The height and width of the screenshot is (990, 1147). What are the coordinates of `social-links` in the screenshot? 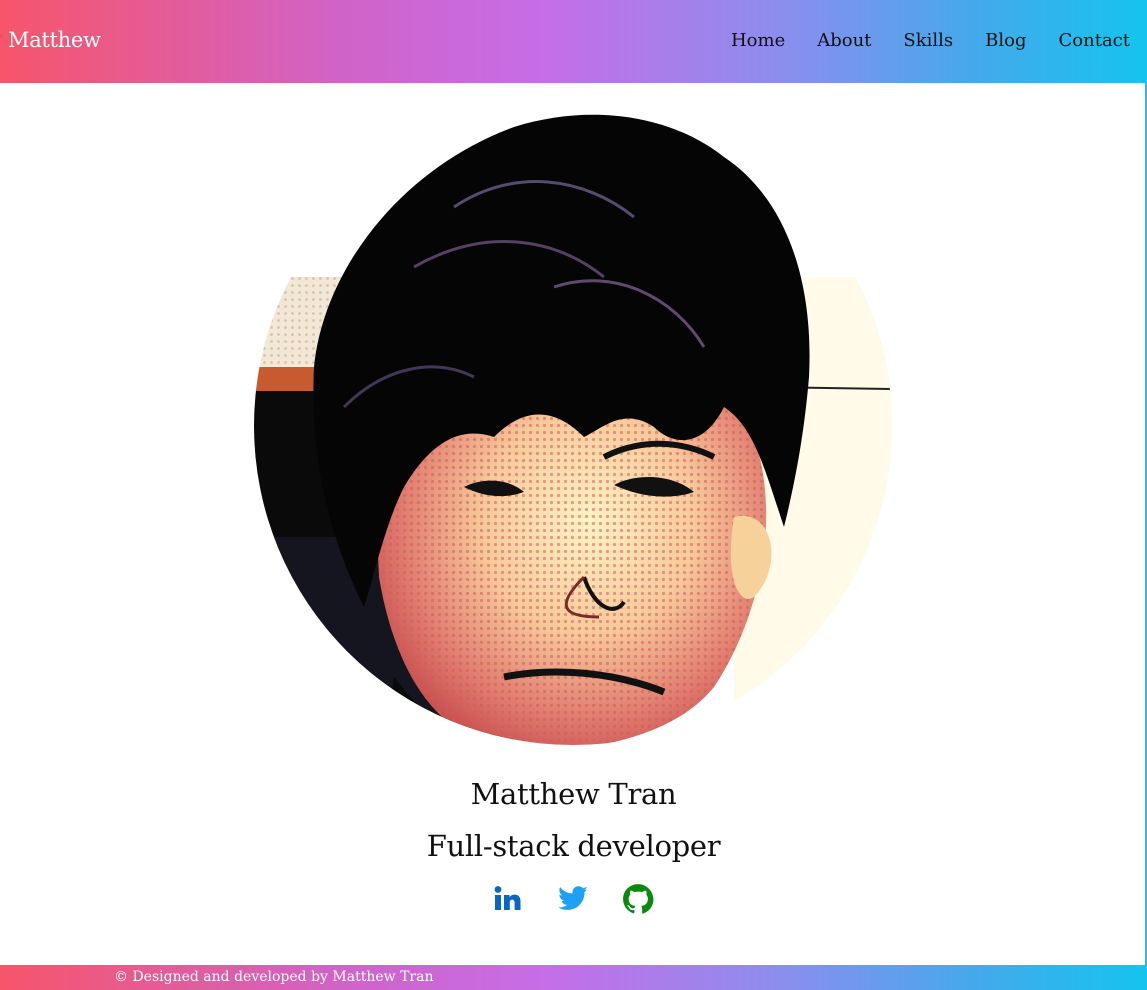 It's located at (575, 899).